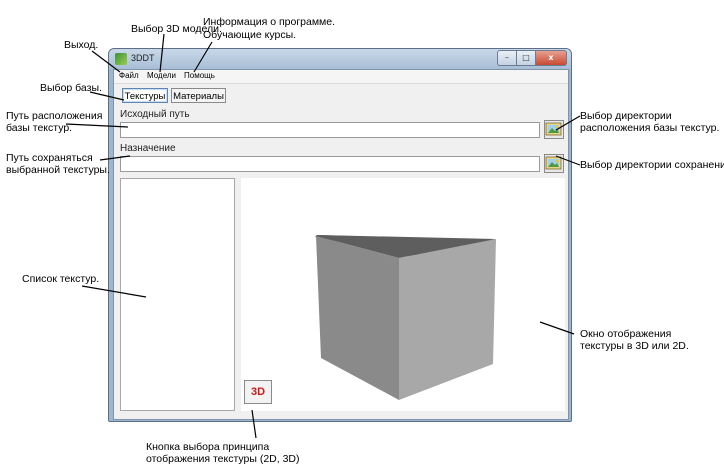 This screenshot has height=476, width=724. What do you see at coordinates (81, 45) in the screenshot?
I see `annotation-exit: Выход.` at bounding box center [81, 45].